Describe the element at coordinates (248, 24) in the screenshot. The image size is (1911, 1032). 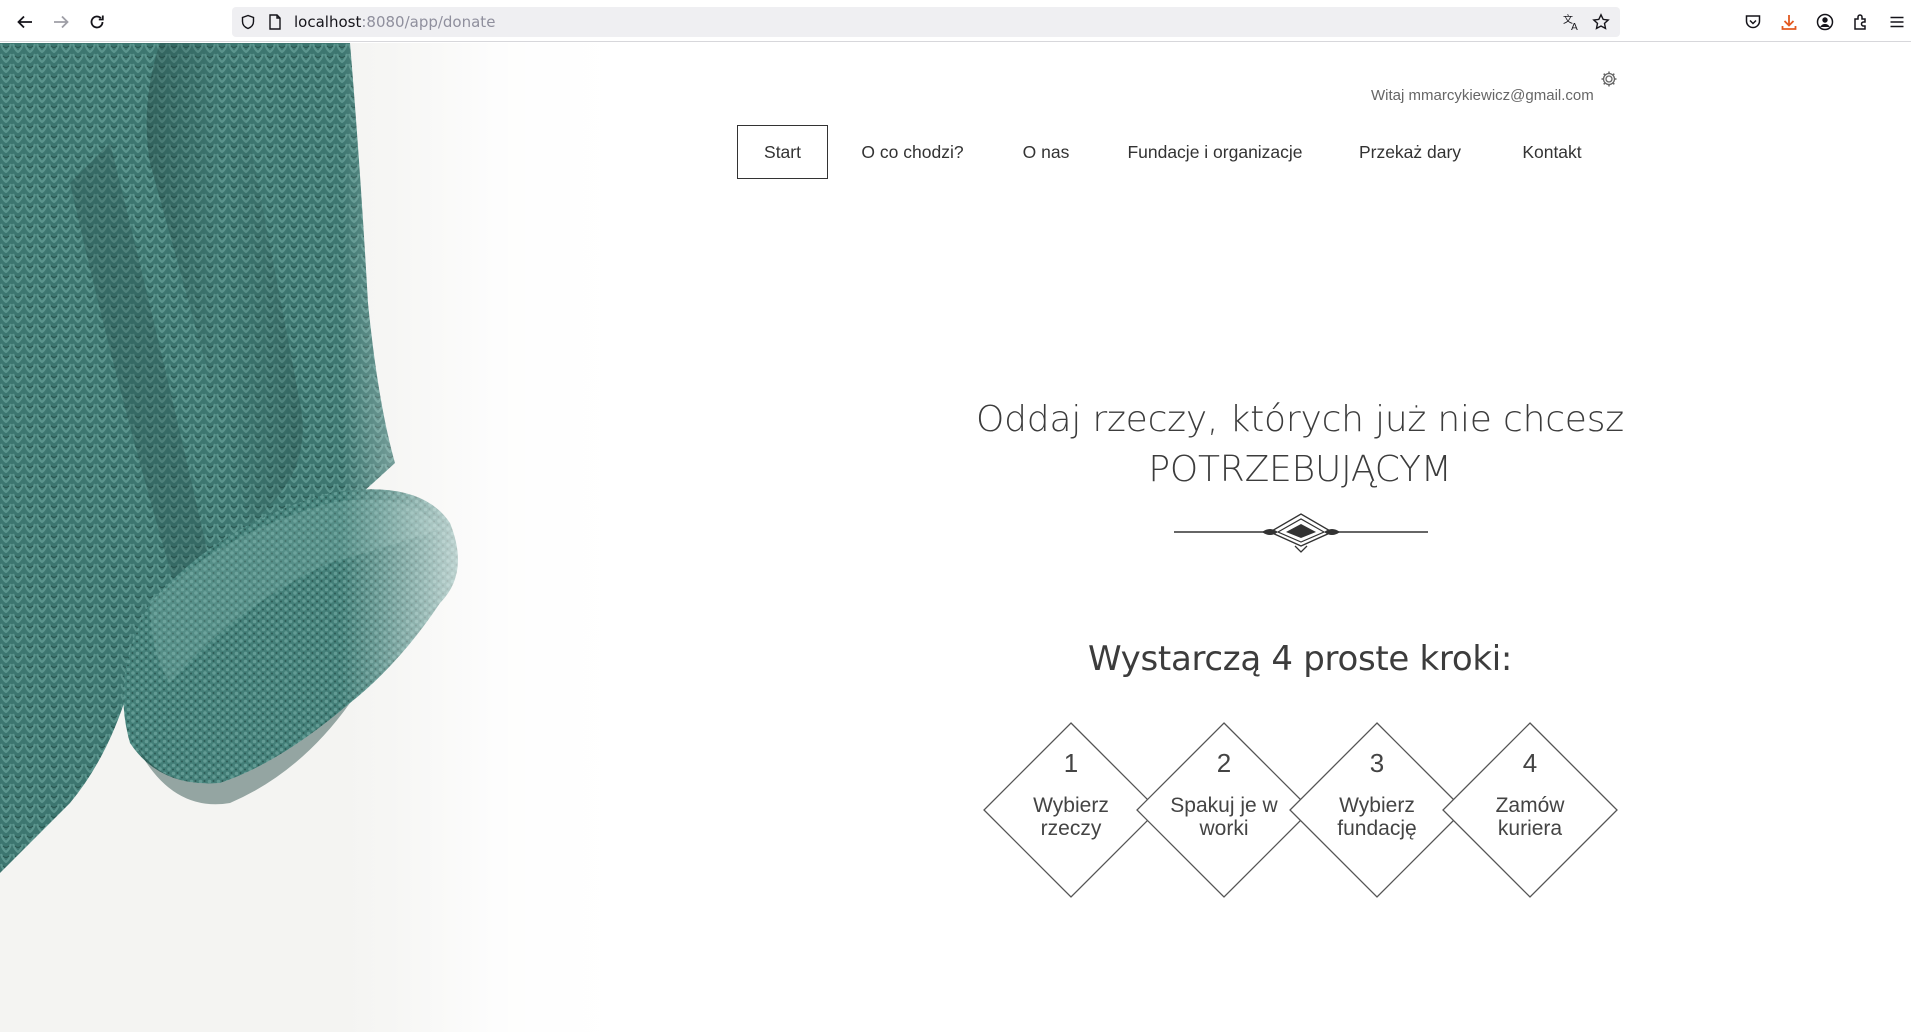
I see `shield-icon` at that location.